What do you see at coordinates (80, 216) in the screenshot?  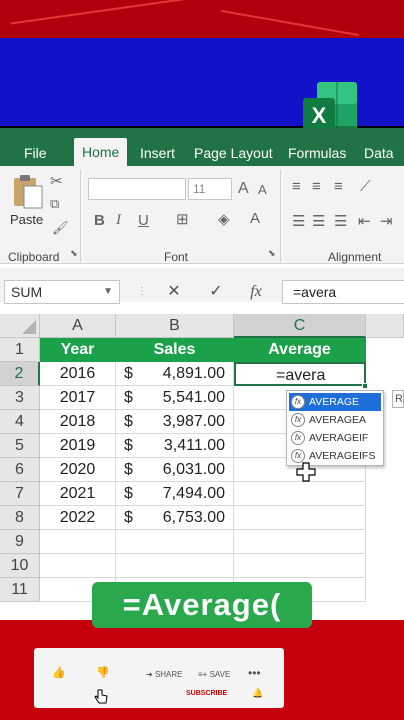 I see `ribbon-separator` at bounding box center [80, 216].